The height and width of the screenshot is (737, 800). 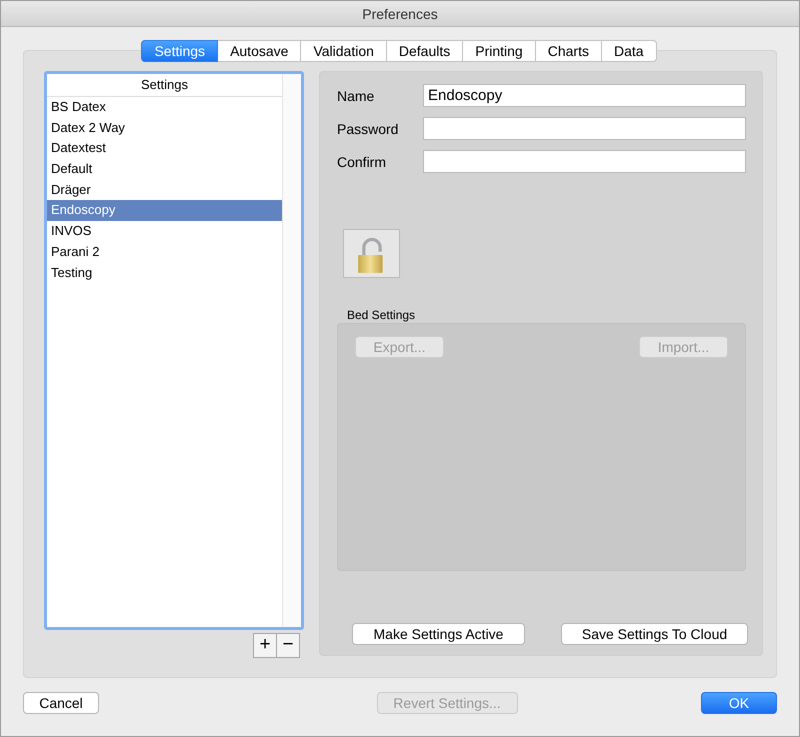 What do you see at coordinates (265, 645) in the screenshot?
I see `add-button: +` at bounding box center [265, 645].